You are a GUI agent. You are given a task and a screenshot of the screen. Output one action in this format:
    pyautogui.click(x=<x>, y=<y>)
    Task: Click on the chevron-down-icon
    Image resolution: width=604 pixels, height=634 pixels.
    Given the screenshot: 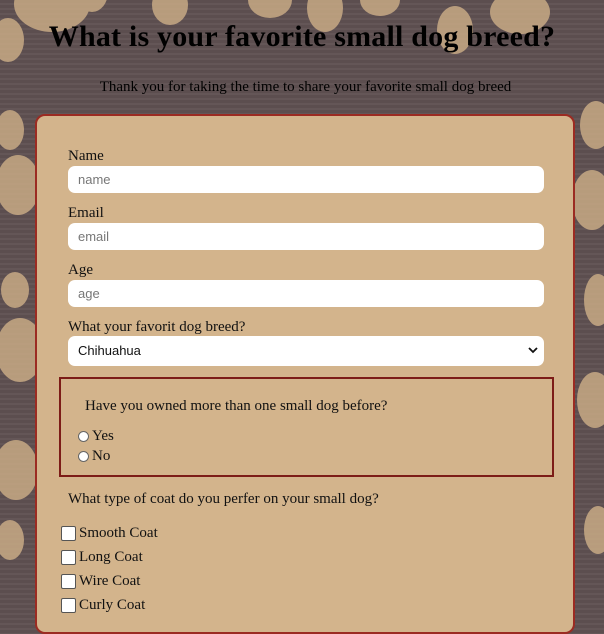 What is the action you would take?
    pyautogui.click(x=533, y=350)
    